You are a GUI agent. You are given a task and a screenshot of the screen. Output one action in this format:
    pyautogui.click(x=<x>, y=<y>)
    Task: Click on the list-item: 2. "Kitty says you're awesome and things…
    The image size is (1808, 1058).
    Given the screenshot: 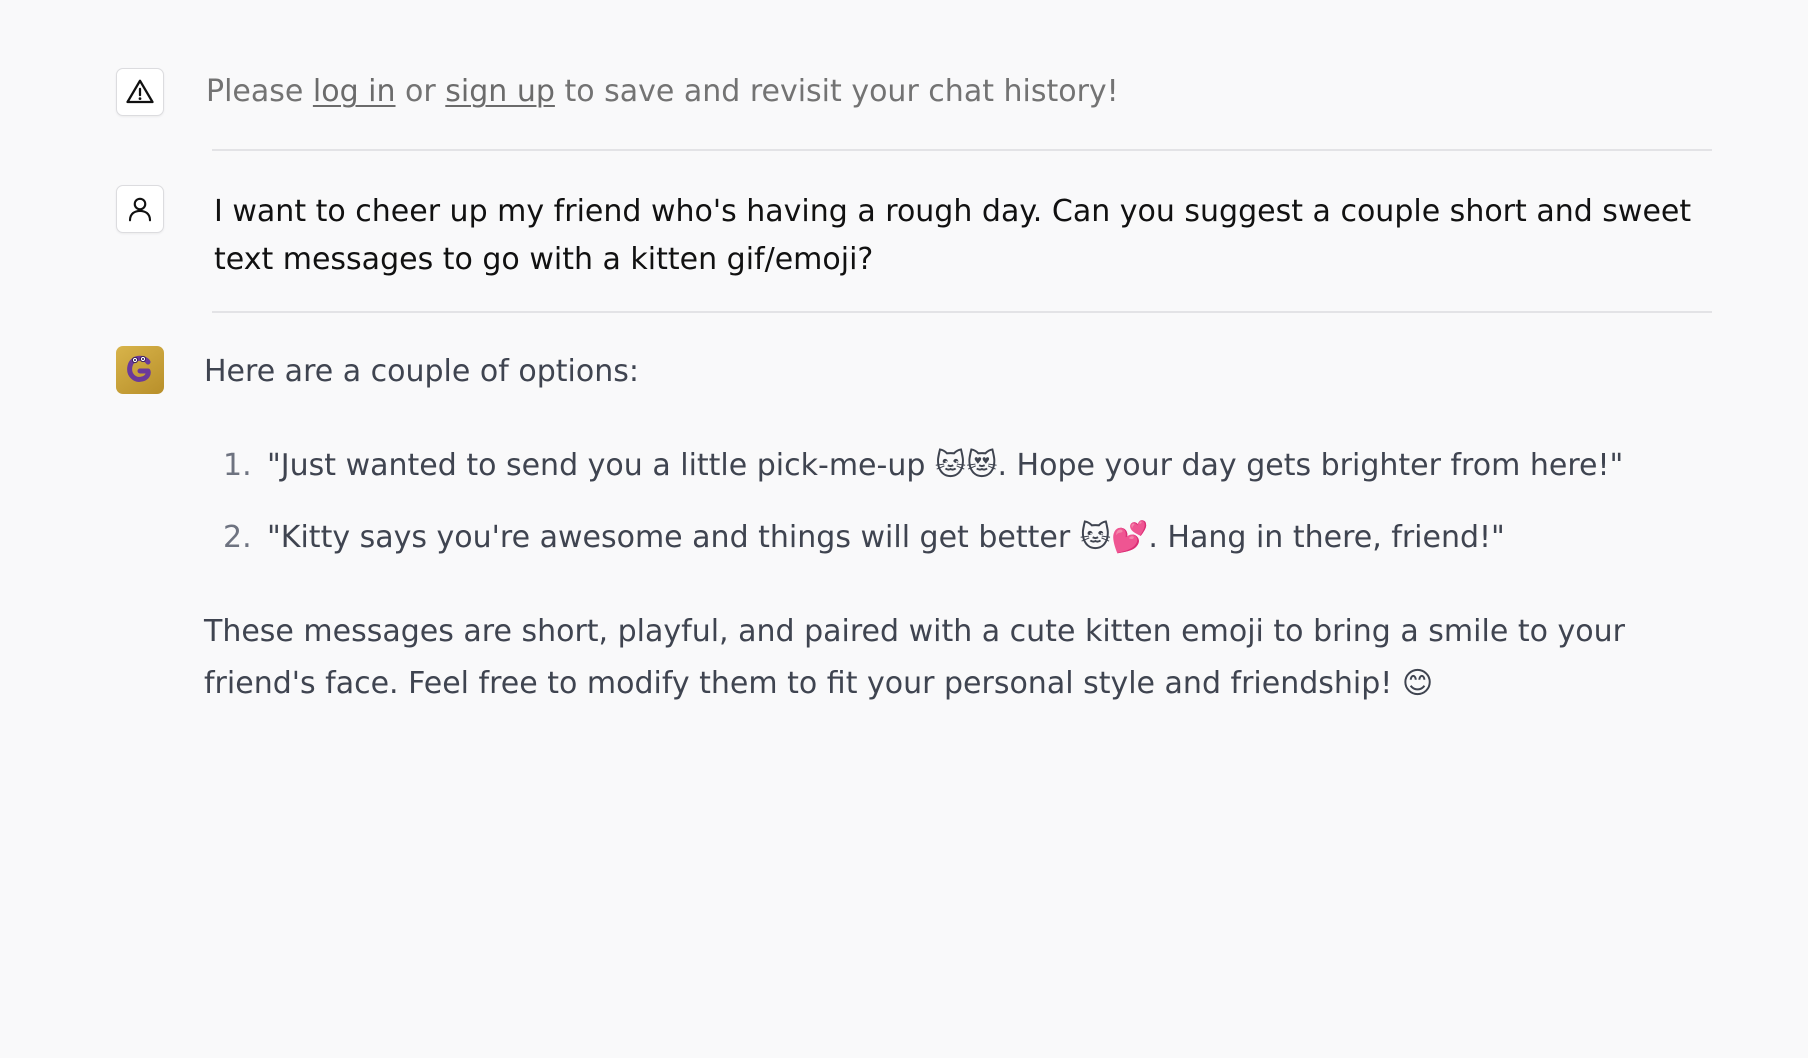 What is the action you would take?
    pyautogui.click(x=954, y=554)
    